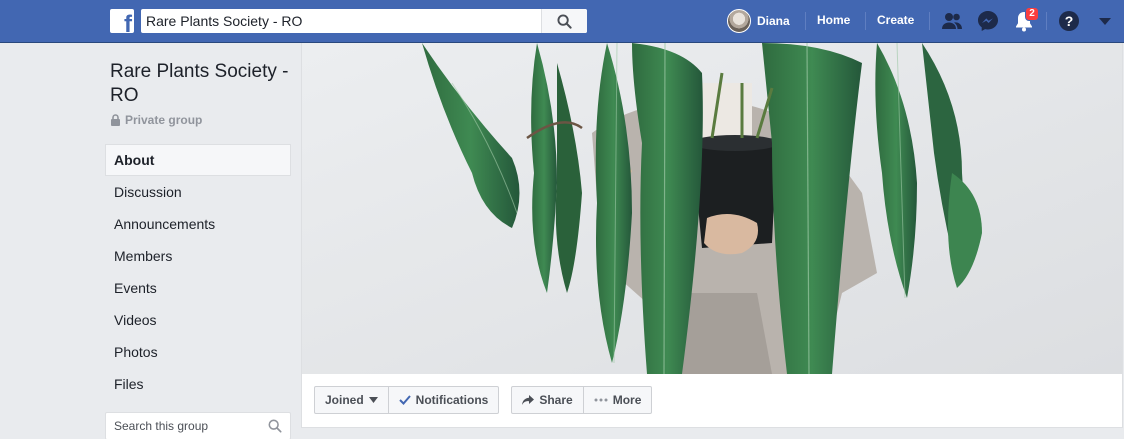  What do you see at coordinates (181, 426) in the screenshot?
I see `group-search-input` at bounding box center [181, 426].